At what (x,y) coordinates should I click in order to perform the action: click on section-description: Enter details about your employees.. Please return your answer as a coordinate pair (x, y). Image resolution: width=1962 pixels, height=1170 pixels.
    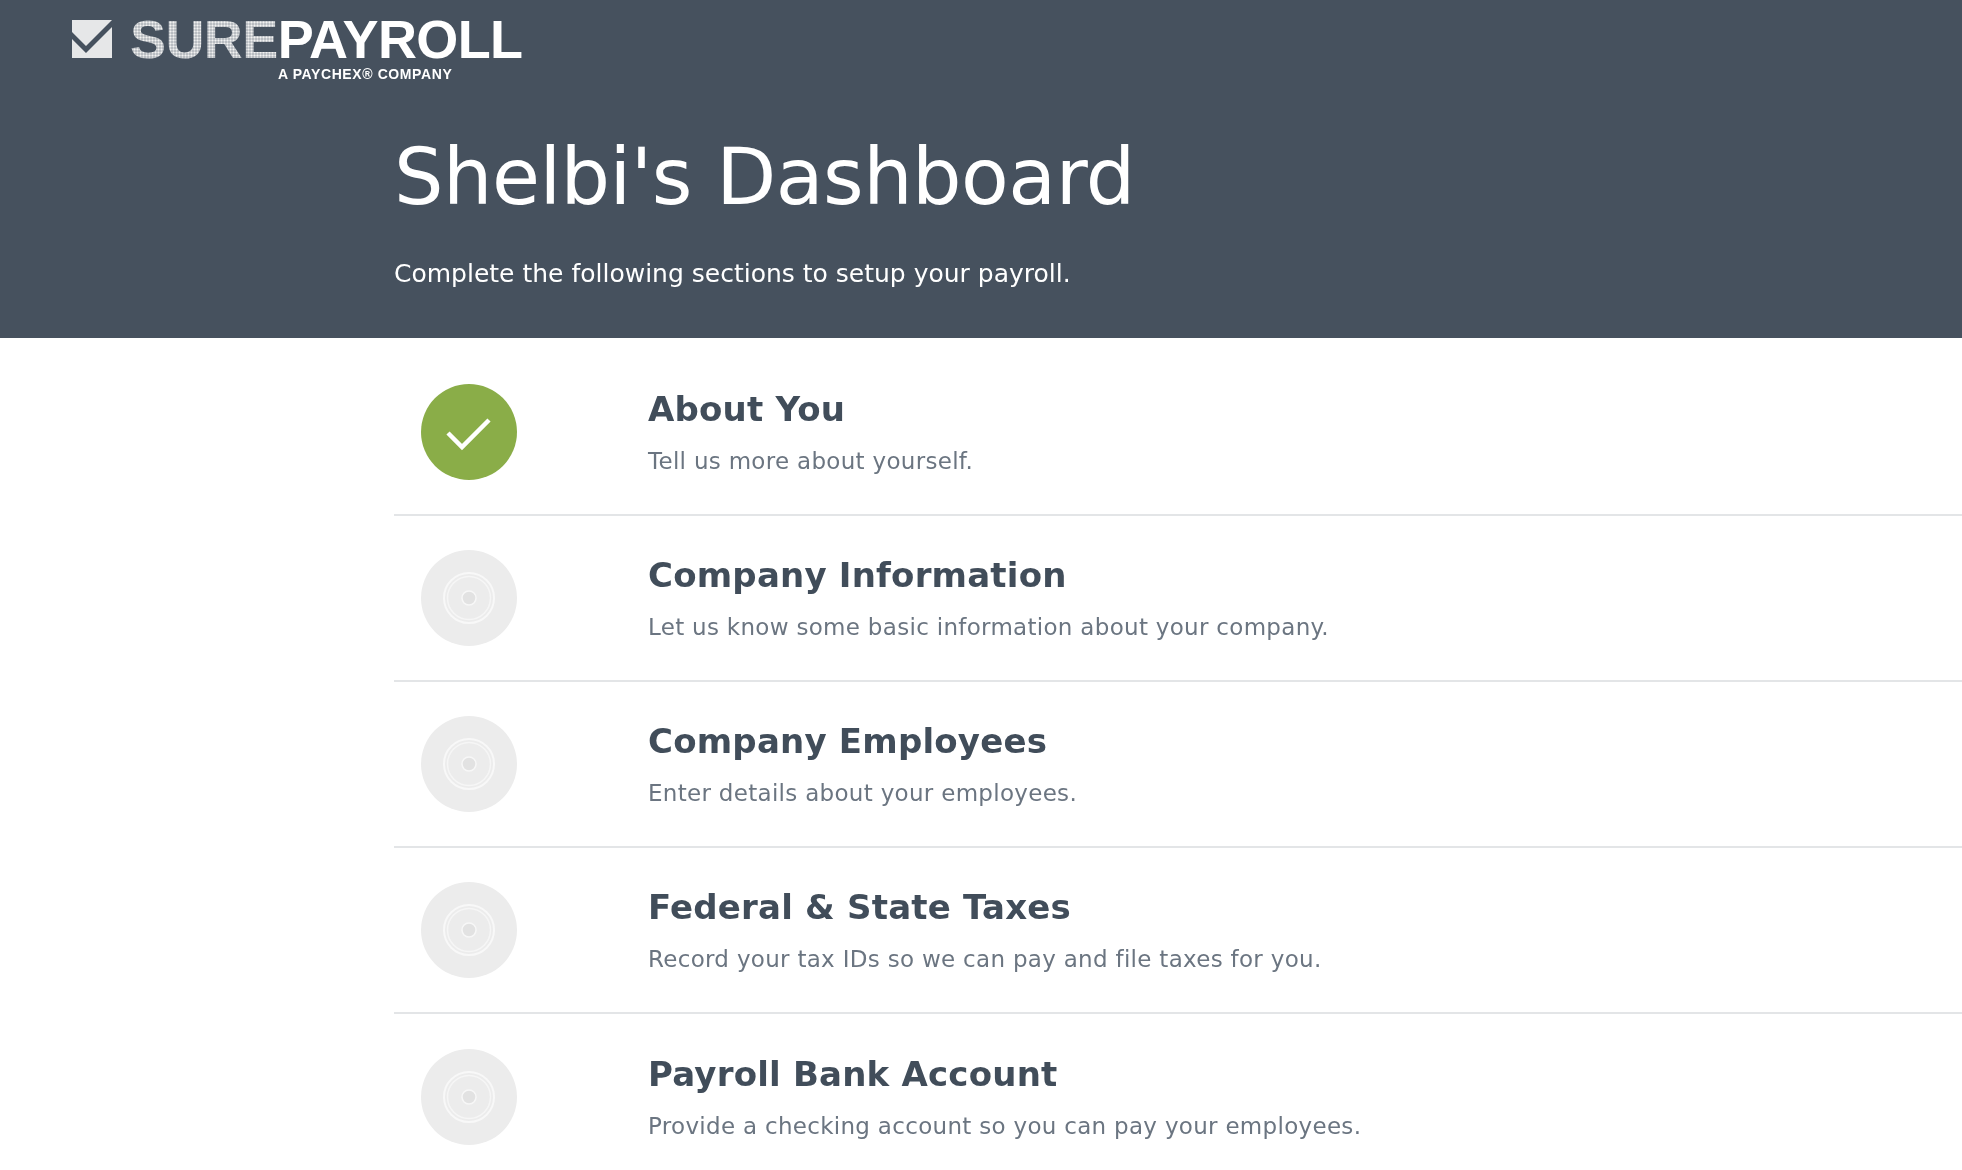
    Looking at the image, I should click on (862, 793).